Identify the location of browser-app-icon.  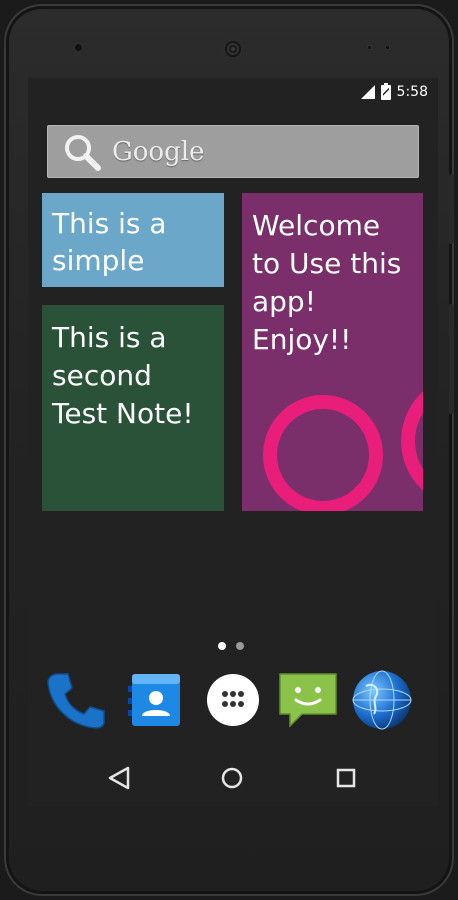
(382, 700).